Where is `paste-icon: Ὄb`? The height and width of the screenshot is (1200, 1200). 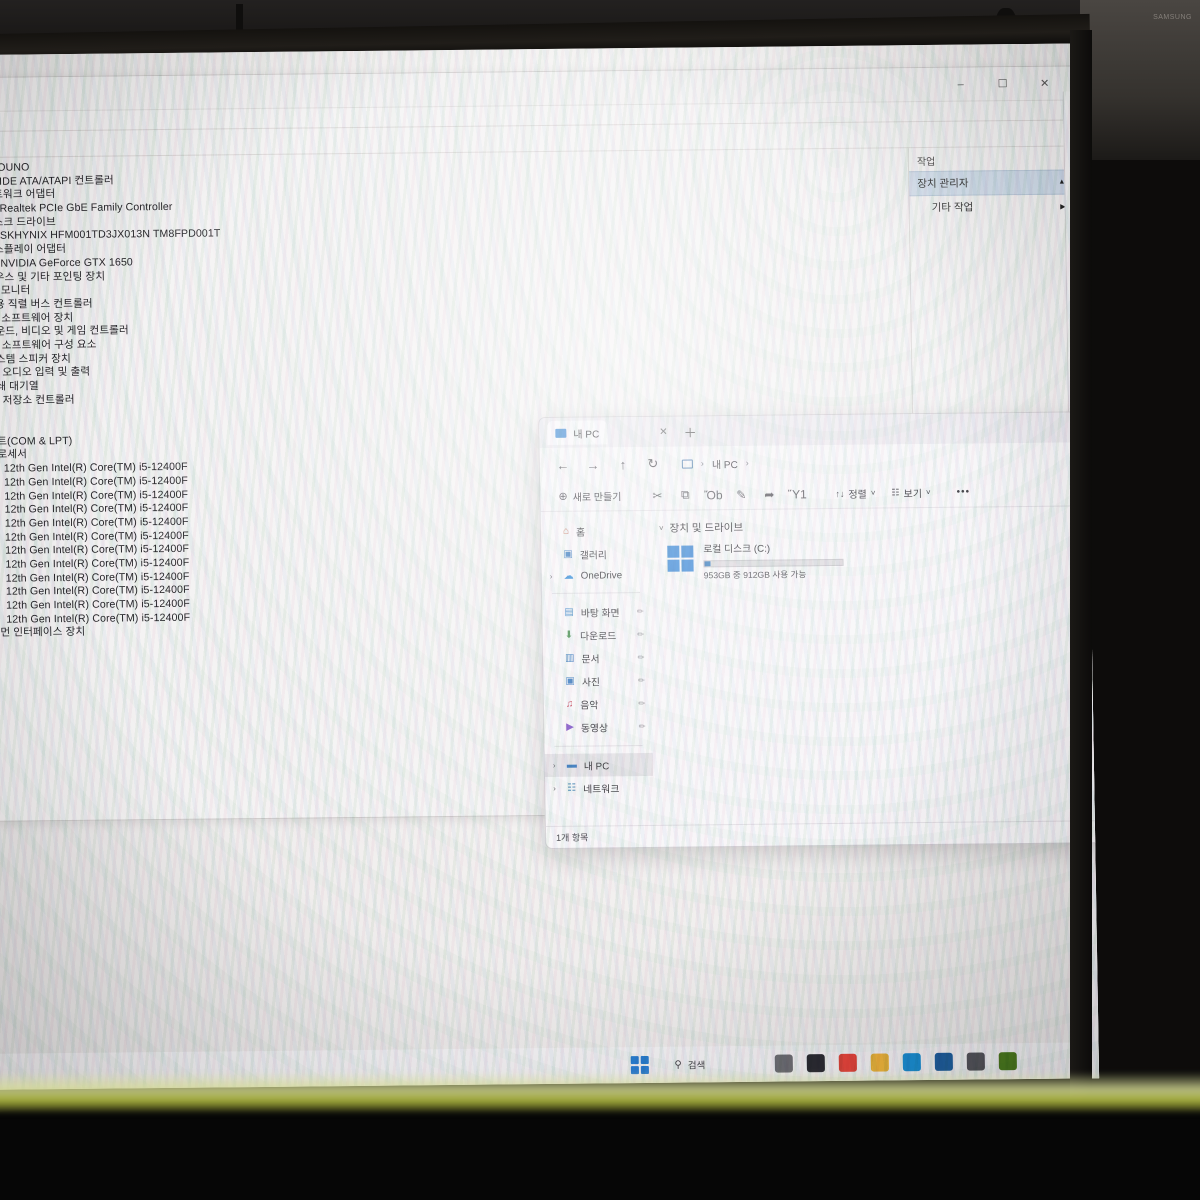
paste-icon: Ὄb is located at coordinates (713, 495).